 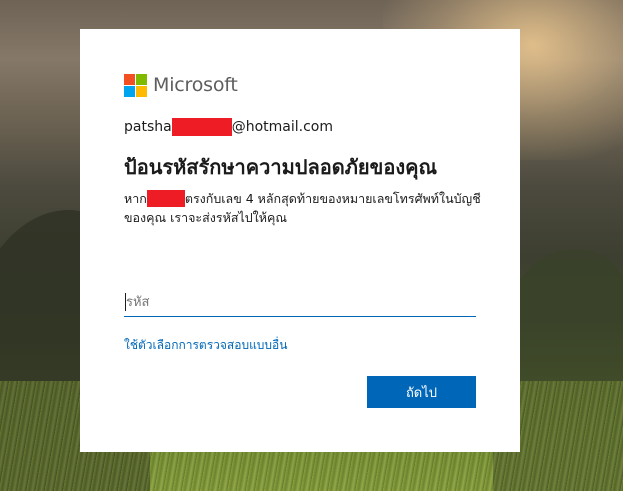 What do you see at coordinates (141, 79) in the screenshot?
I see `logo-square-green` at bounding box center [141, 79].